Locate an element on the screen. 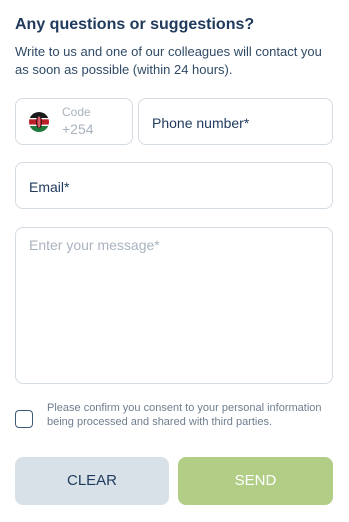  country-code-select: Code +254 is located at coordinates (74, 121).